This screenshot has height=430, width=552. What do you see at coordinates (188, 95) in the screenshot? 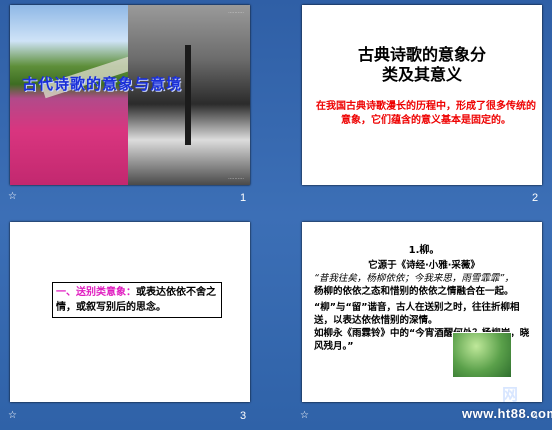
I see `tree-trunk` at bounding box center [188, 95].